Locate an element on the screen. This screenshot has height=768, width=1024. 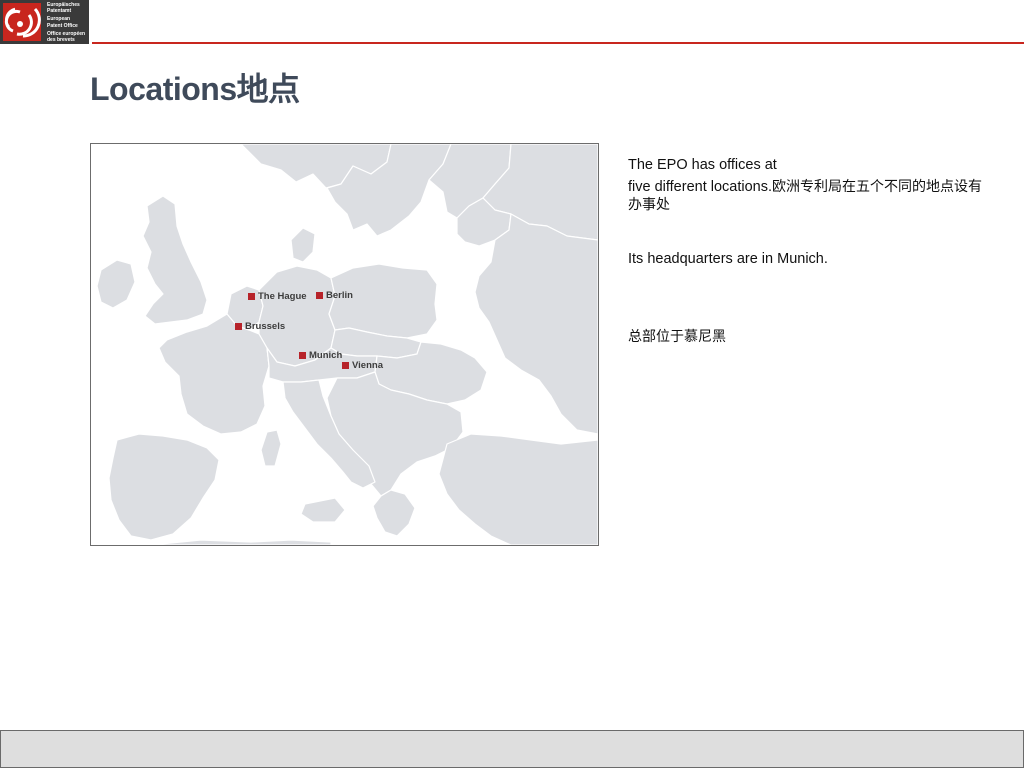
marker-berlin: Berlin is located at coordinates (334, 295).